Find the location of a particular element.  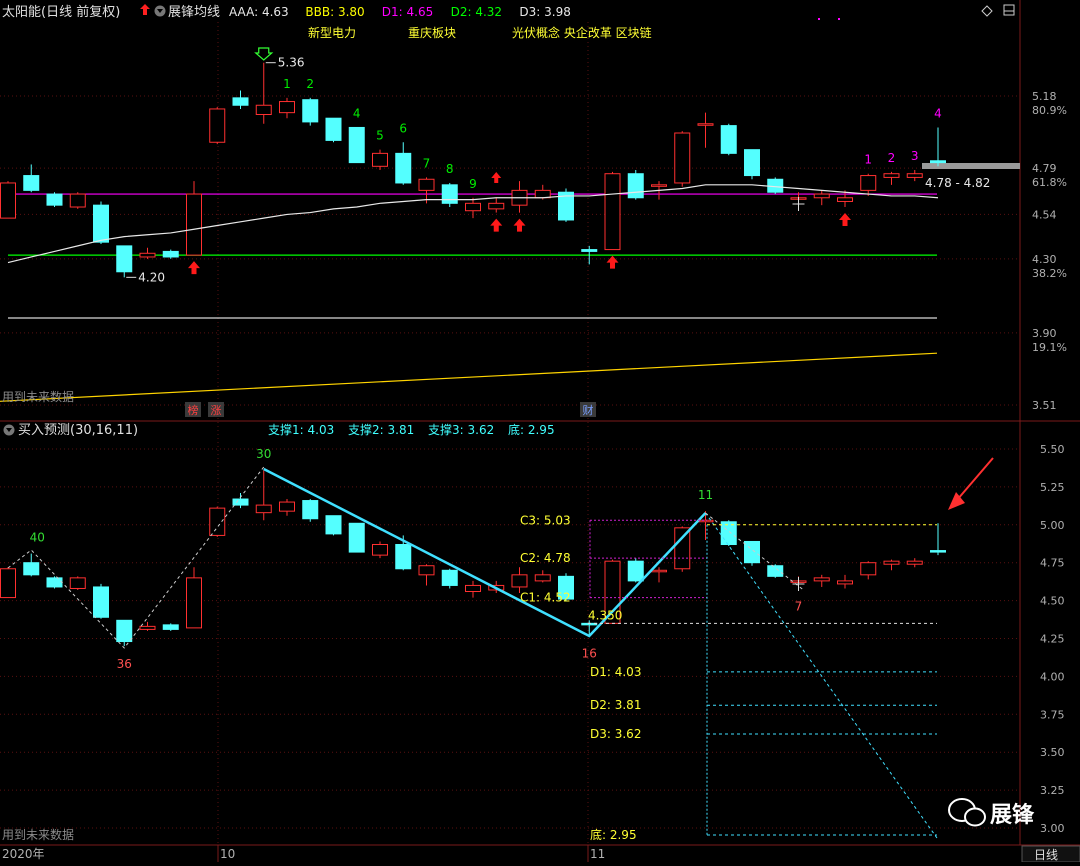

c-level-label: C3: 5.03 is located at coordinates (545, 520).